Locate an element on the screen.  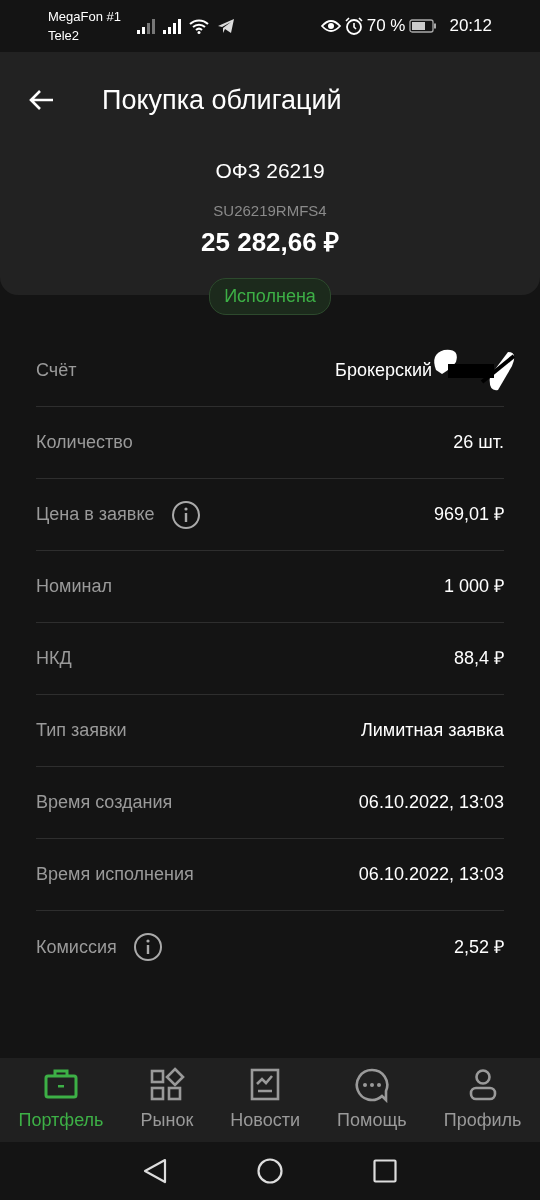
bond-isin: SU26219RMFS4 is located at coordinates (270, 211).